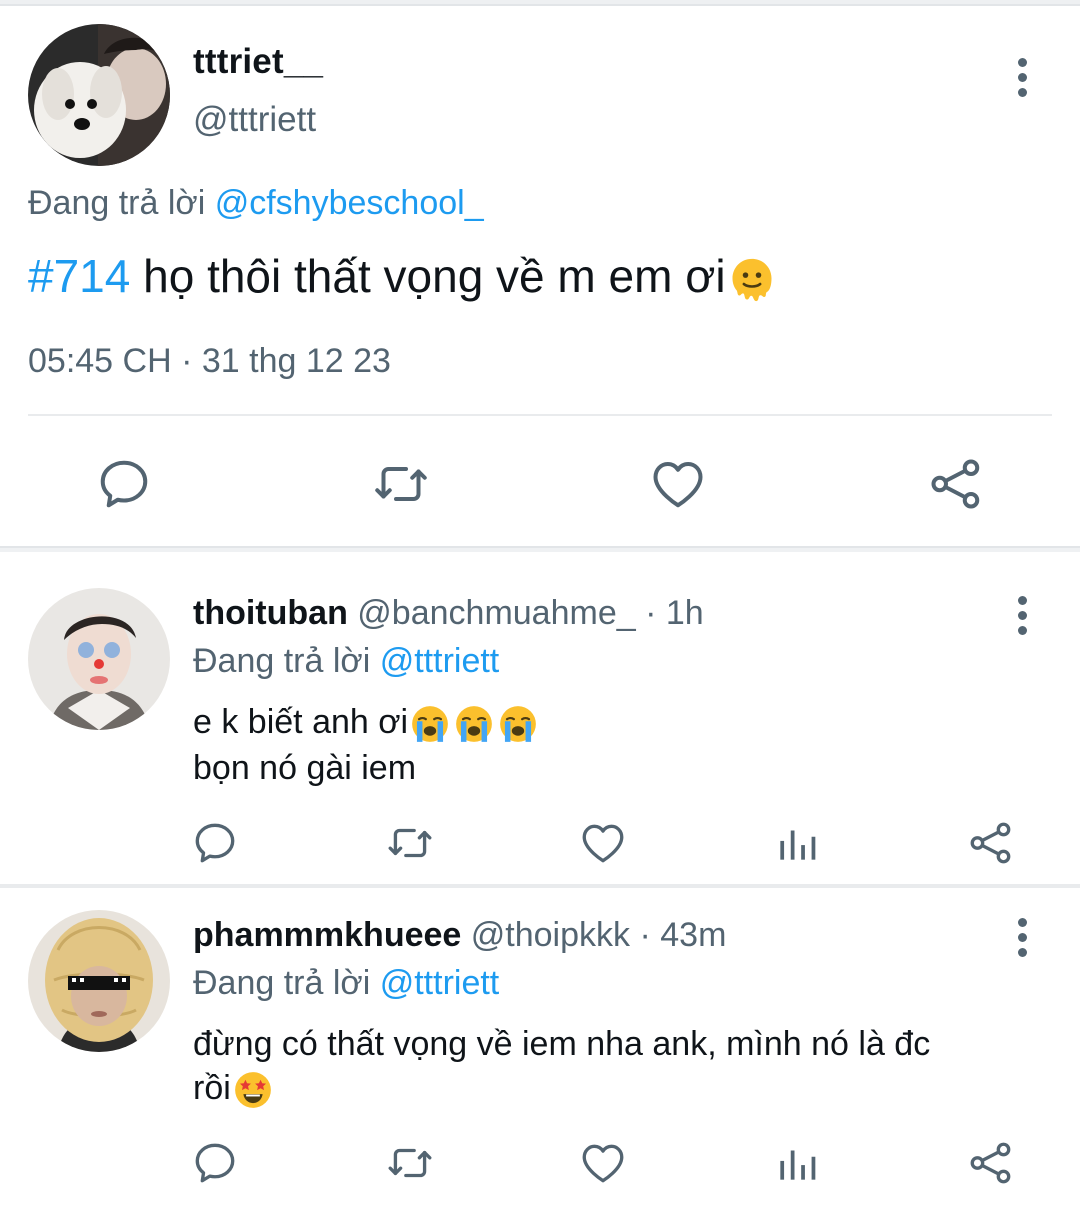 The height and width of the screenshot is (1207, 1080). Describe the element at coordinates (253, 1090) in the screenshot. I see `star-struck-face-icon` at that location.